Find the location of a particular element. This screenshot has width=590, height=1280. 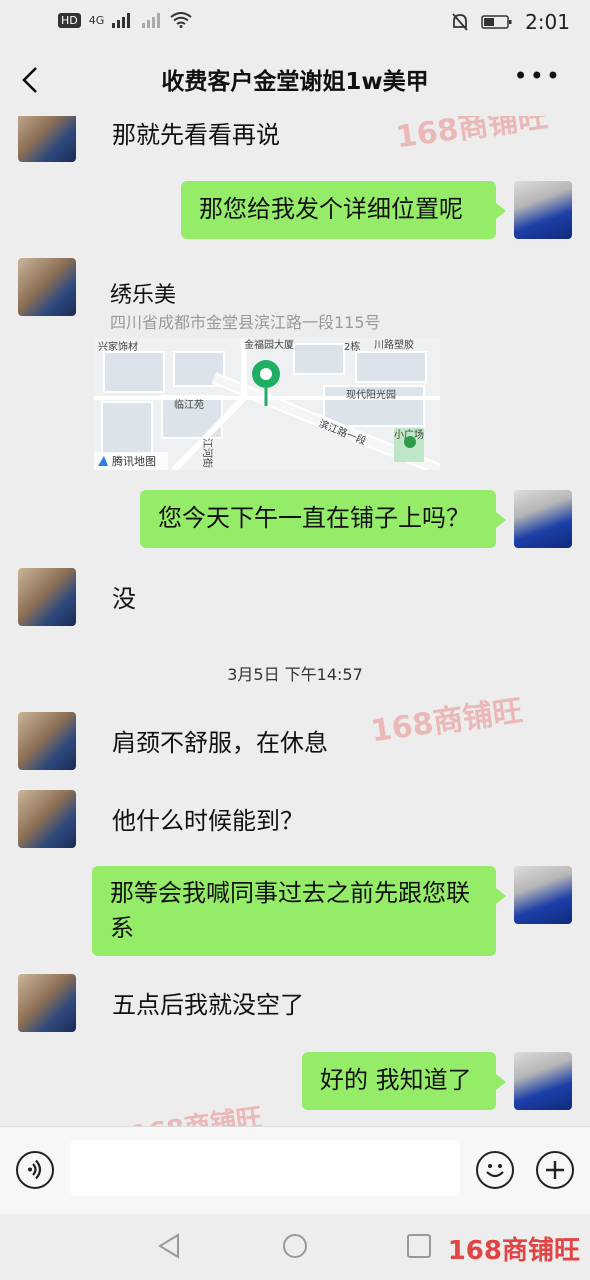

status-left: HD 4G is located at coordinates (125, 20).